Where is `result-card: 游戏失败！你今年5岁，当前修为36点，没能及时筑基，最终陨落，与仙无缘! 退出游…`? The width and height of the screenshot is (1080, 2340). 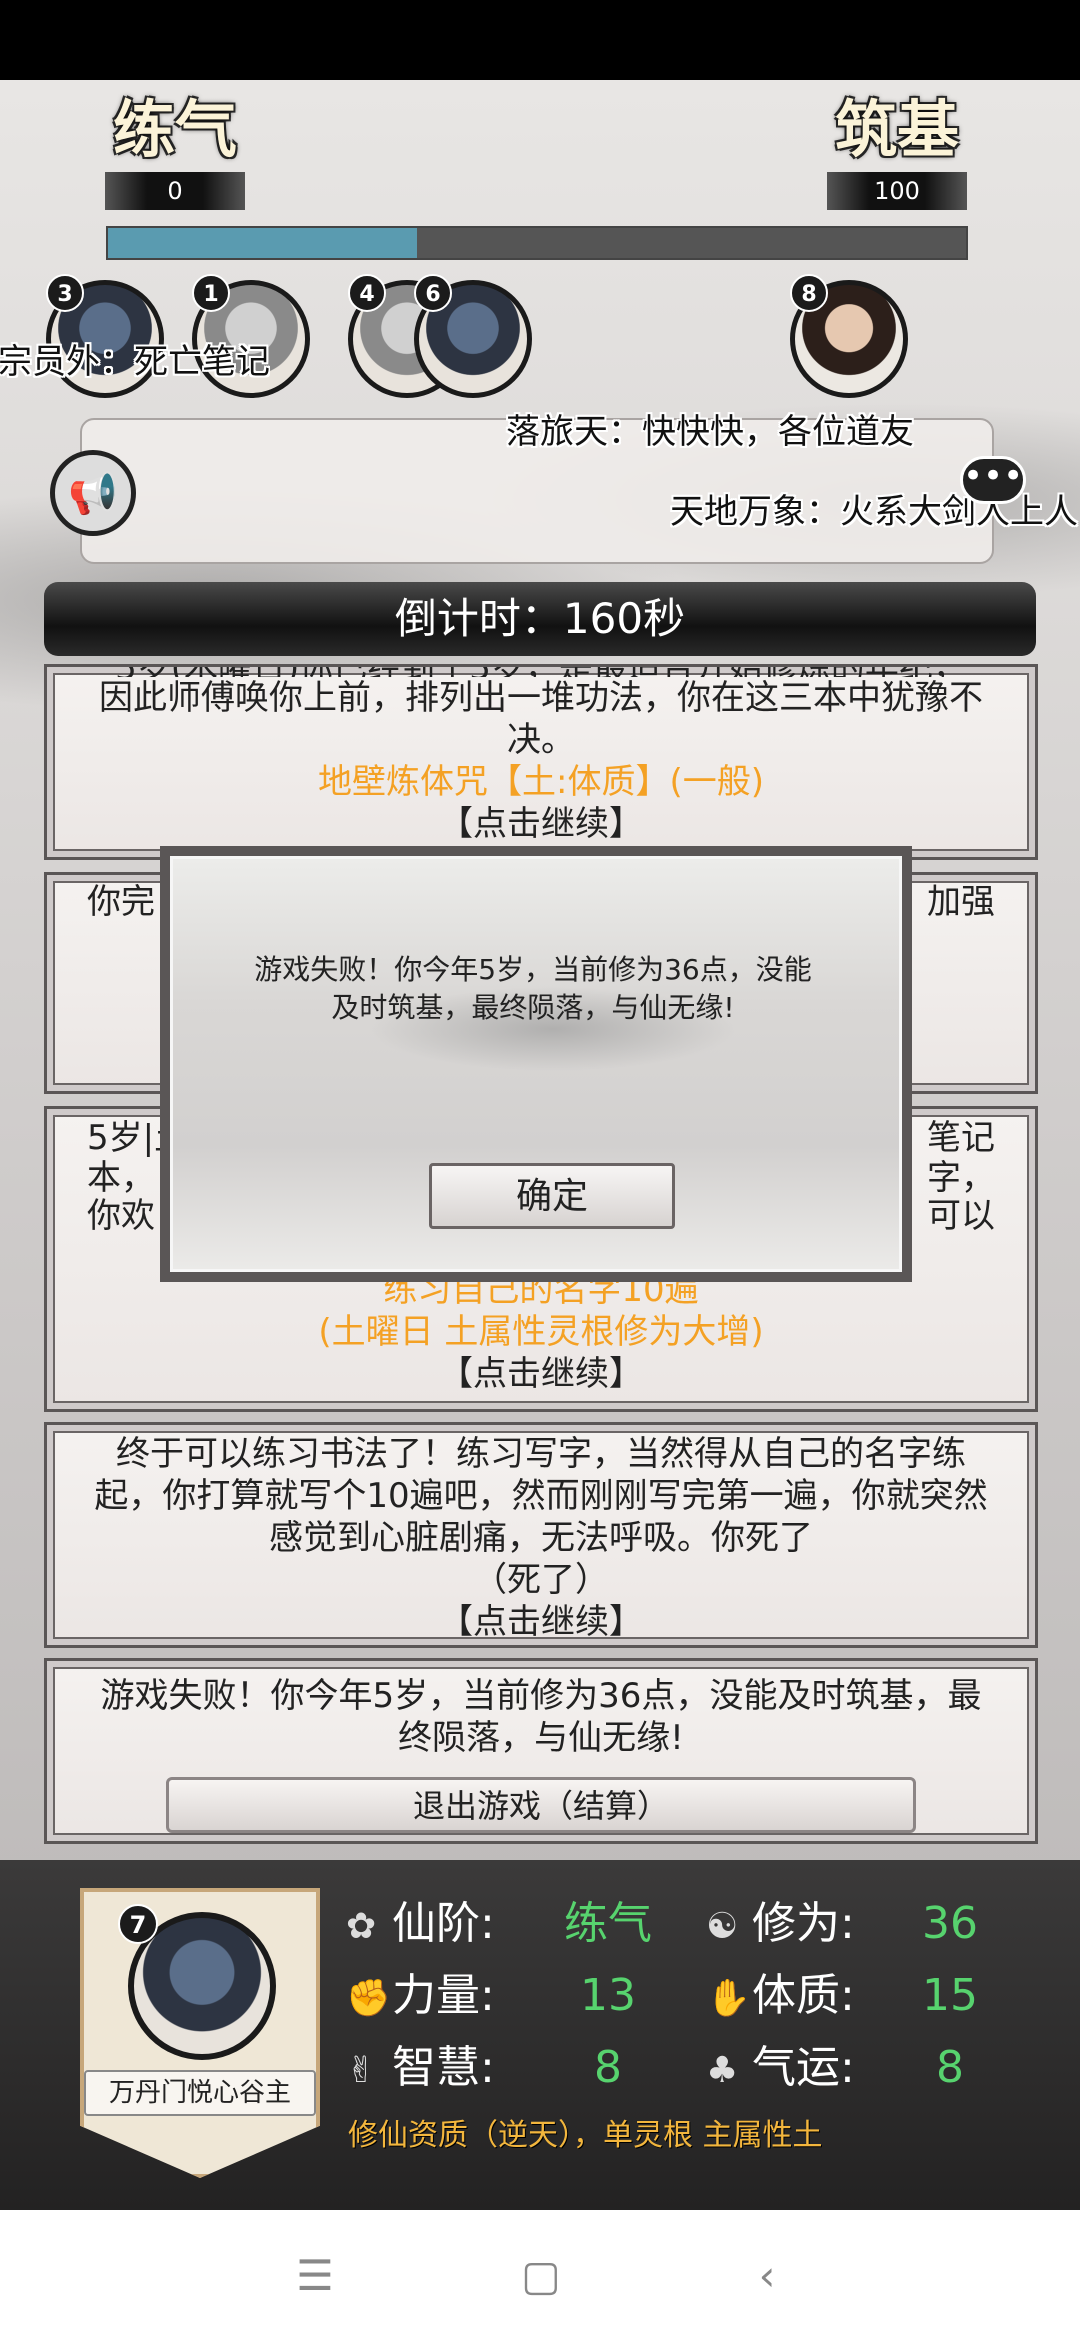
result-card: 游戏失败！你今年5岁，当前修为36点，没能及时筑基，最终陨落，与仙无缘! 退出游… is located at coordinates (541, 1751).